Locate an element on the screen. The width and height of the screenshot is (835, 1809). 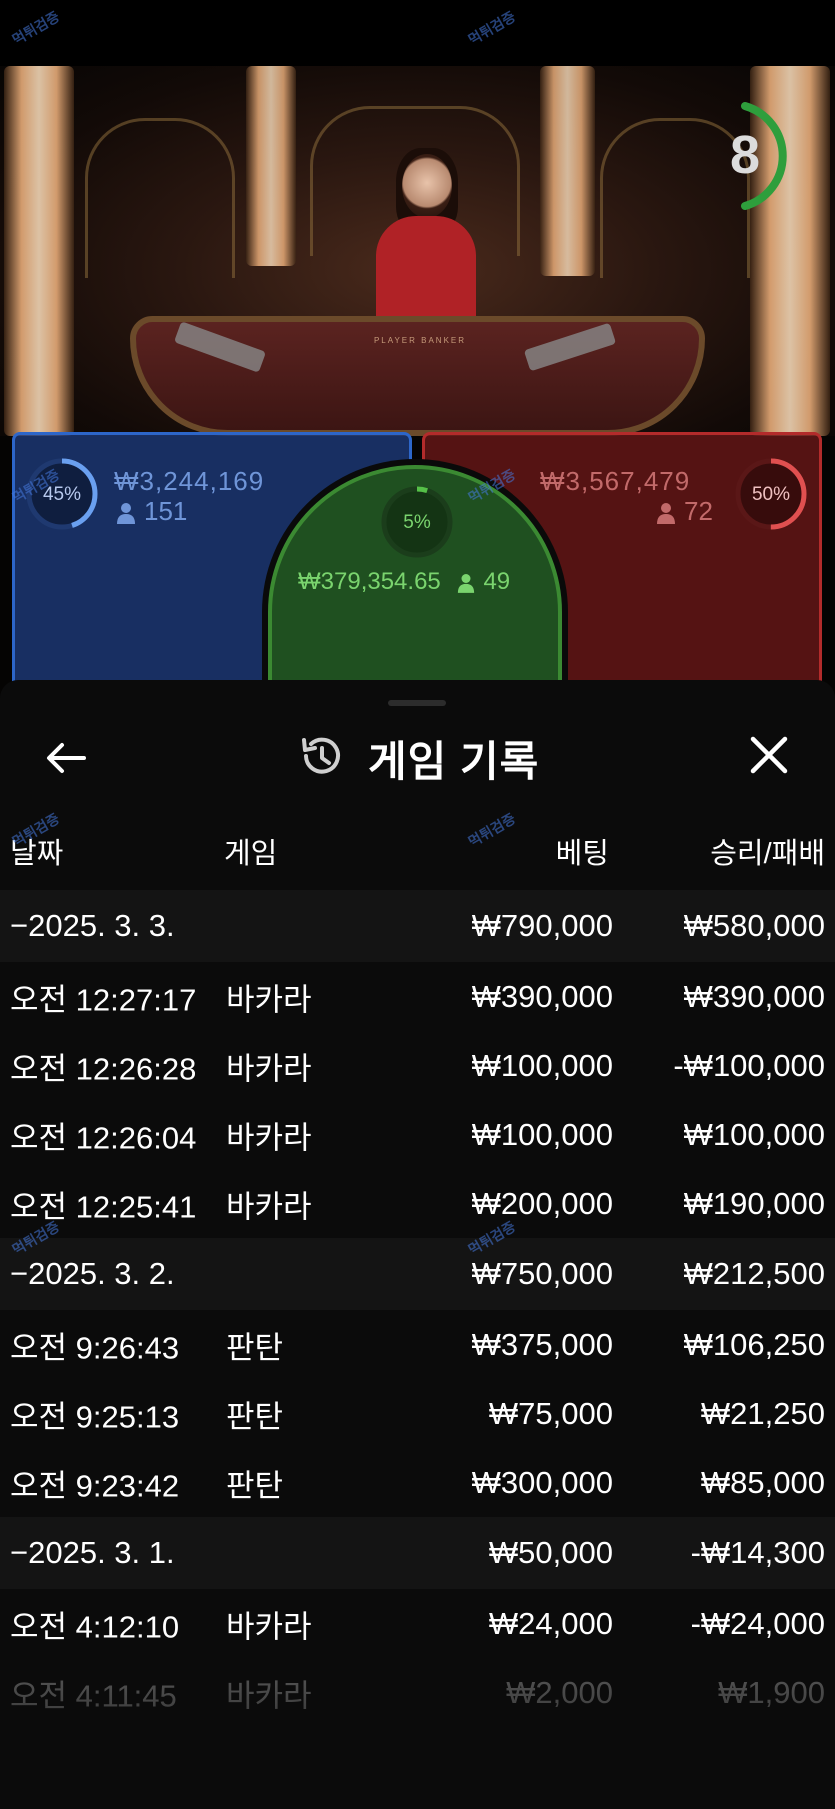
row-win-loss: ₩390,000 is located at coordinates (754, 996).